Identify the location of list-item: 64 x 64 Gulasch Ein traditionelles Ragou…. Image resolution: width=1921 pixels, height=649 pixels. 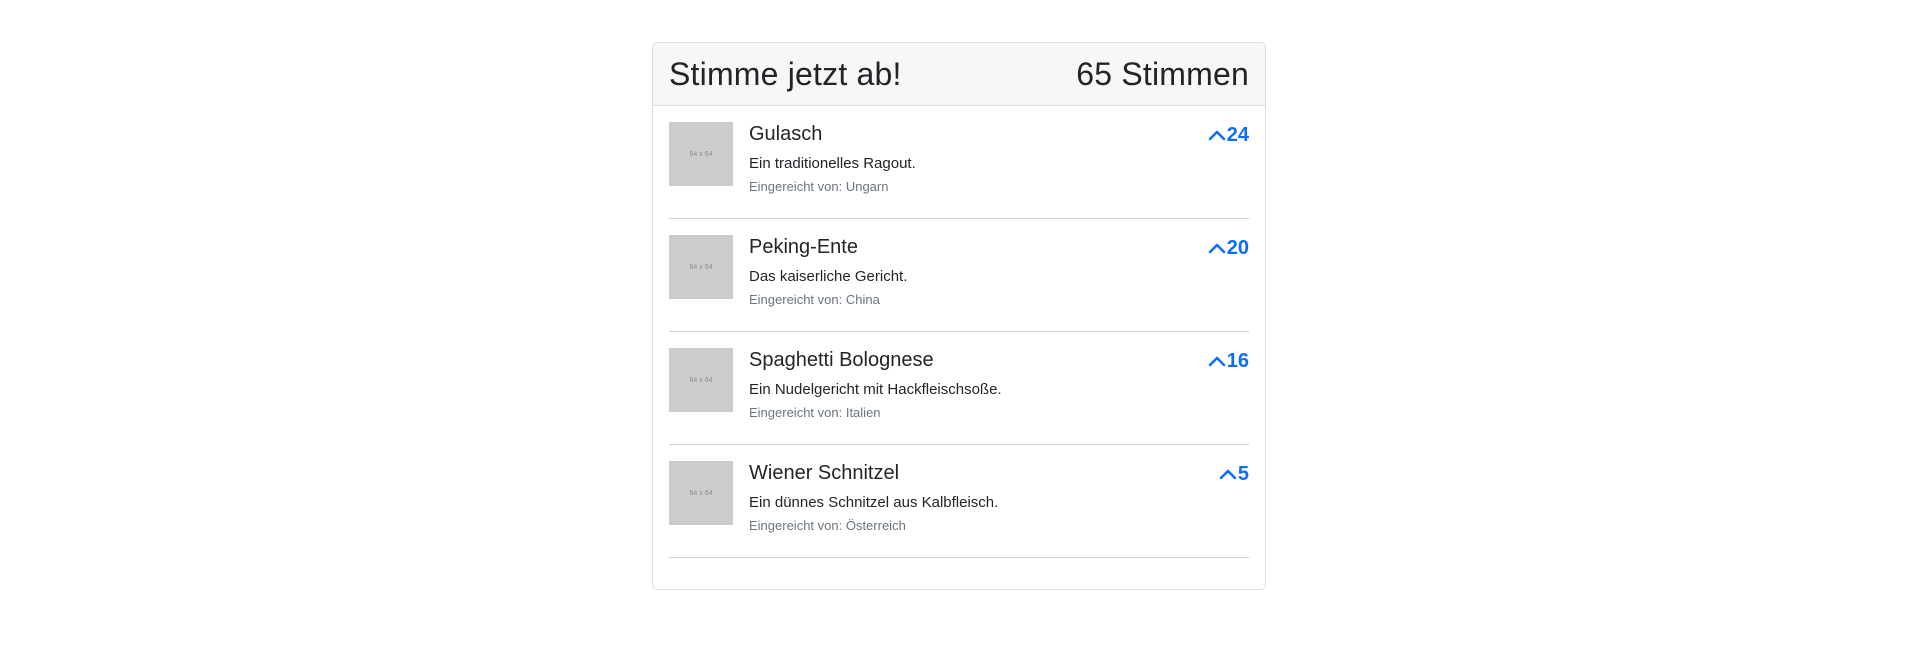
(959, 162).